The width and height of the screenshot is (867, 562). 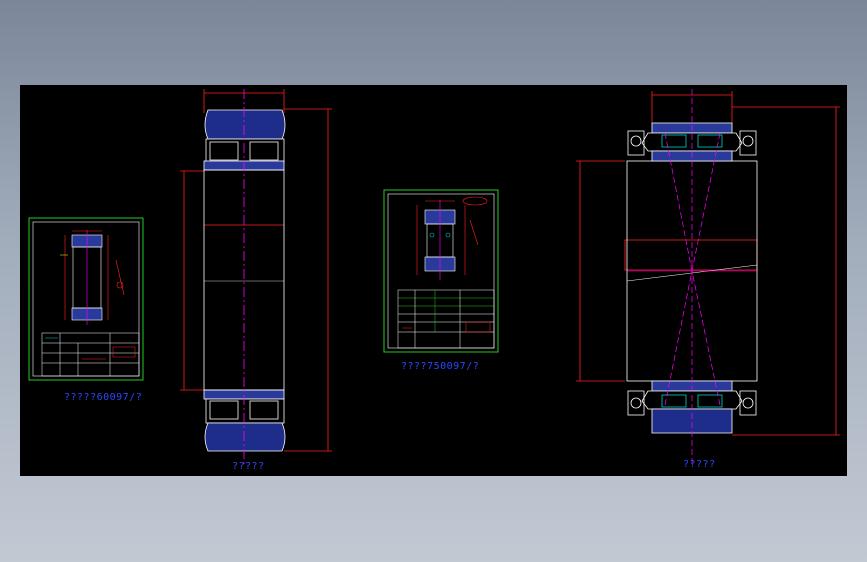 I want to click on view-2-caption: ?????, so click(x=699, y=464).